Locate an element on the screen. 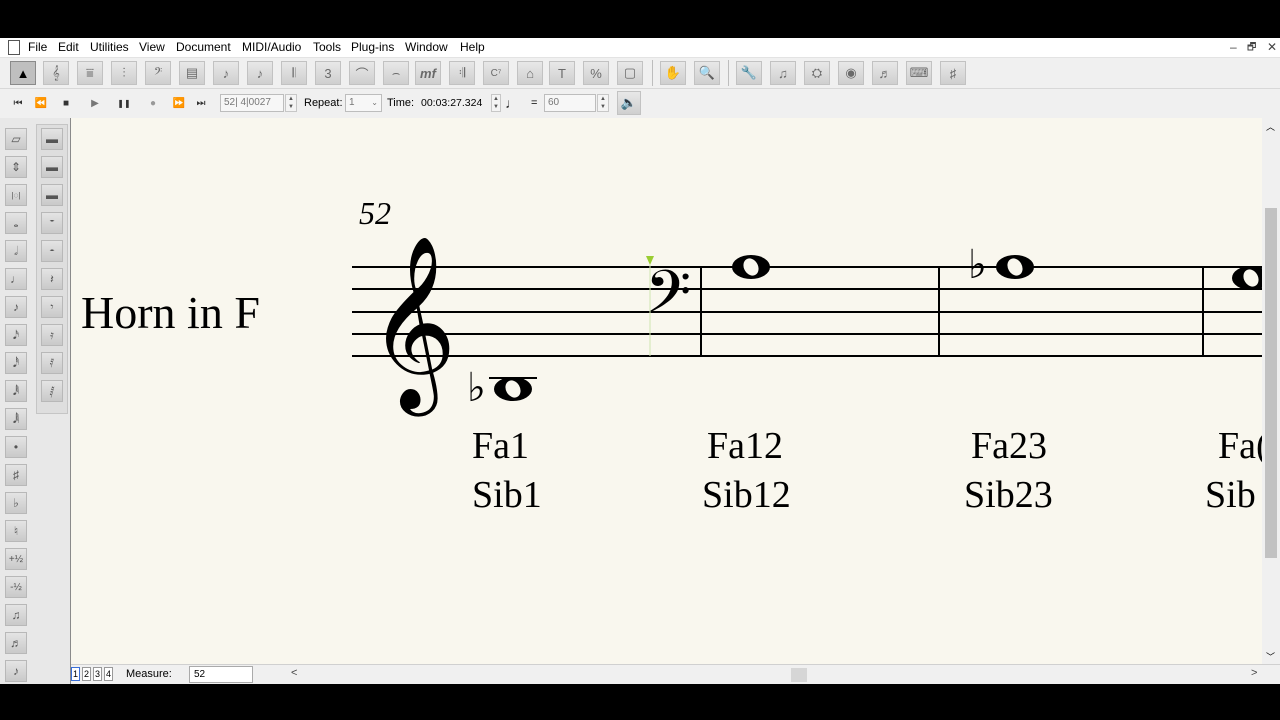  palette-sharp-button: ♯ is located at coordinates (16, 475).